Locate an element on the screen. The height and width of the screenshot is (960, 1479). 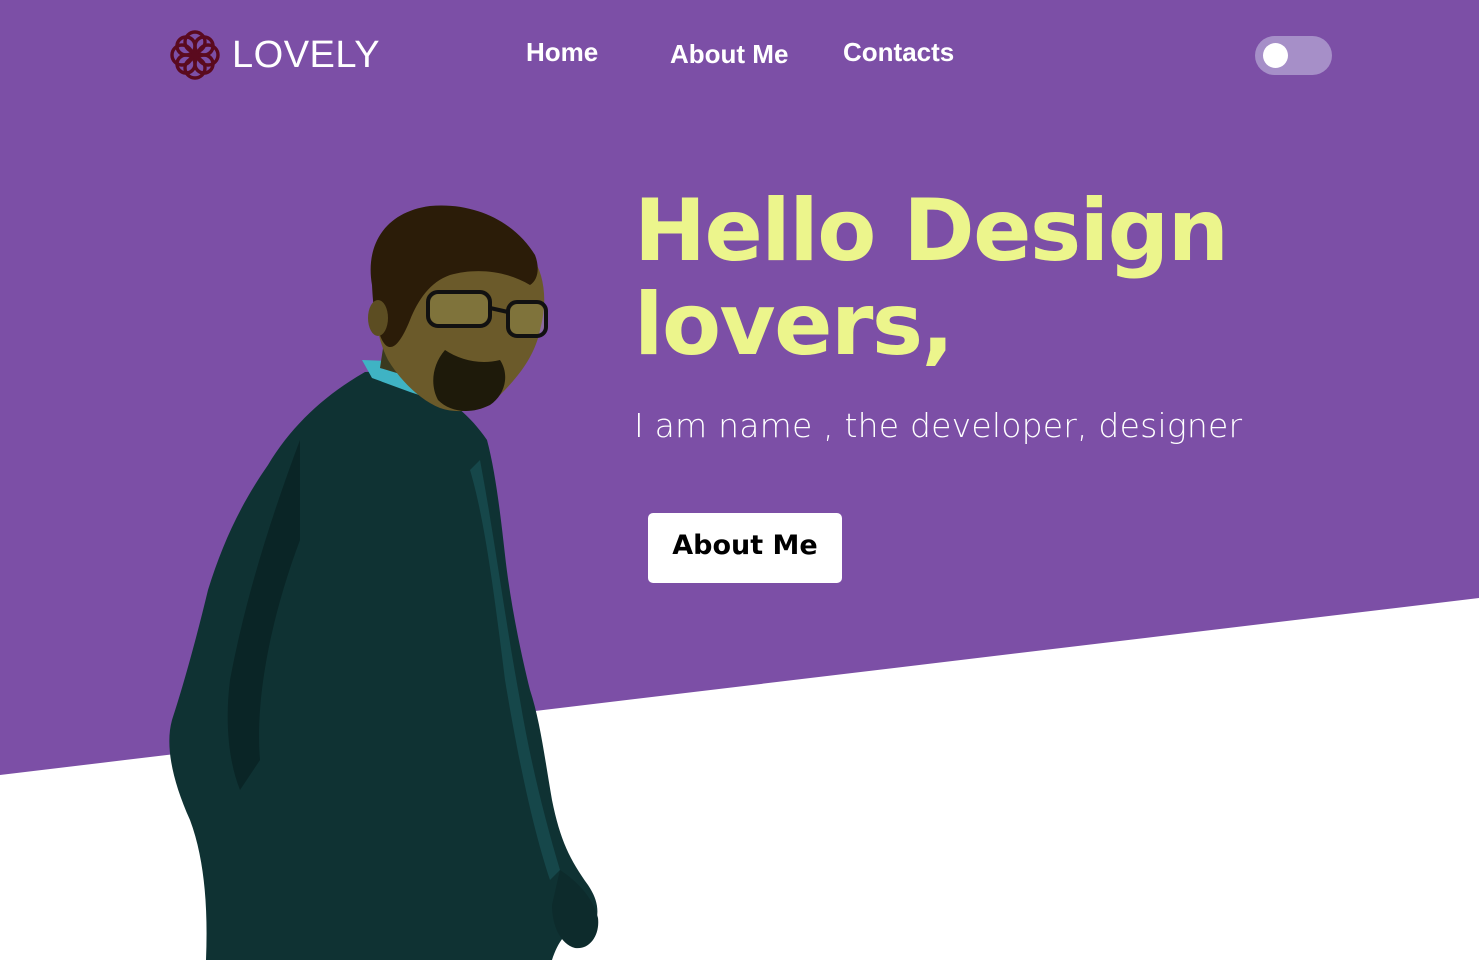
hero-title-line2: lovers, is located at coordinates (794, 325).